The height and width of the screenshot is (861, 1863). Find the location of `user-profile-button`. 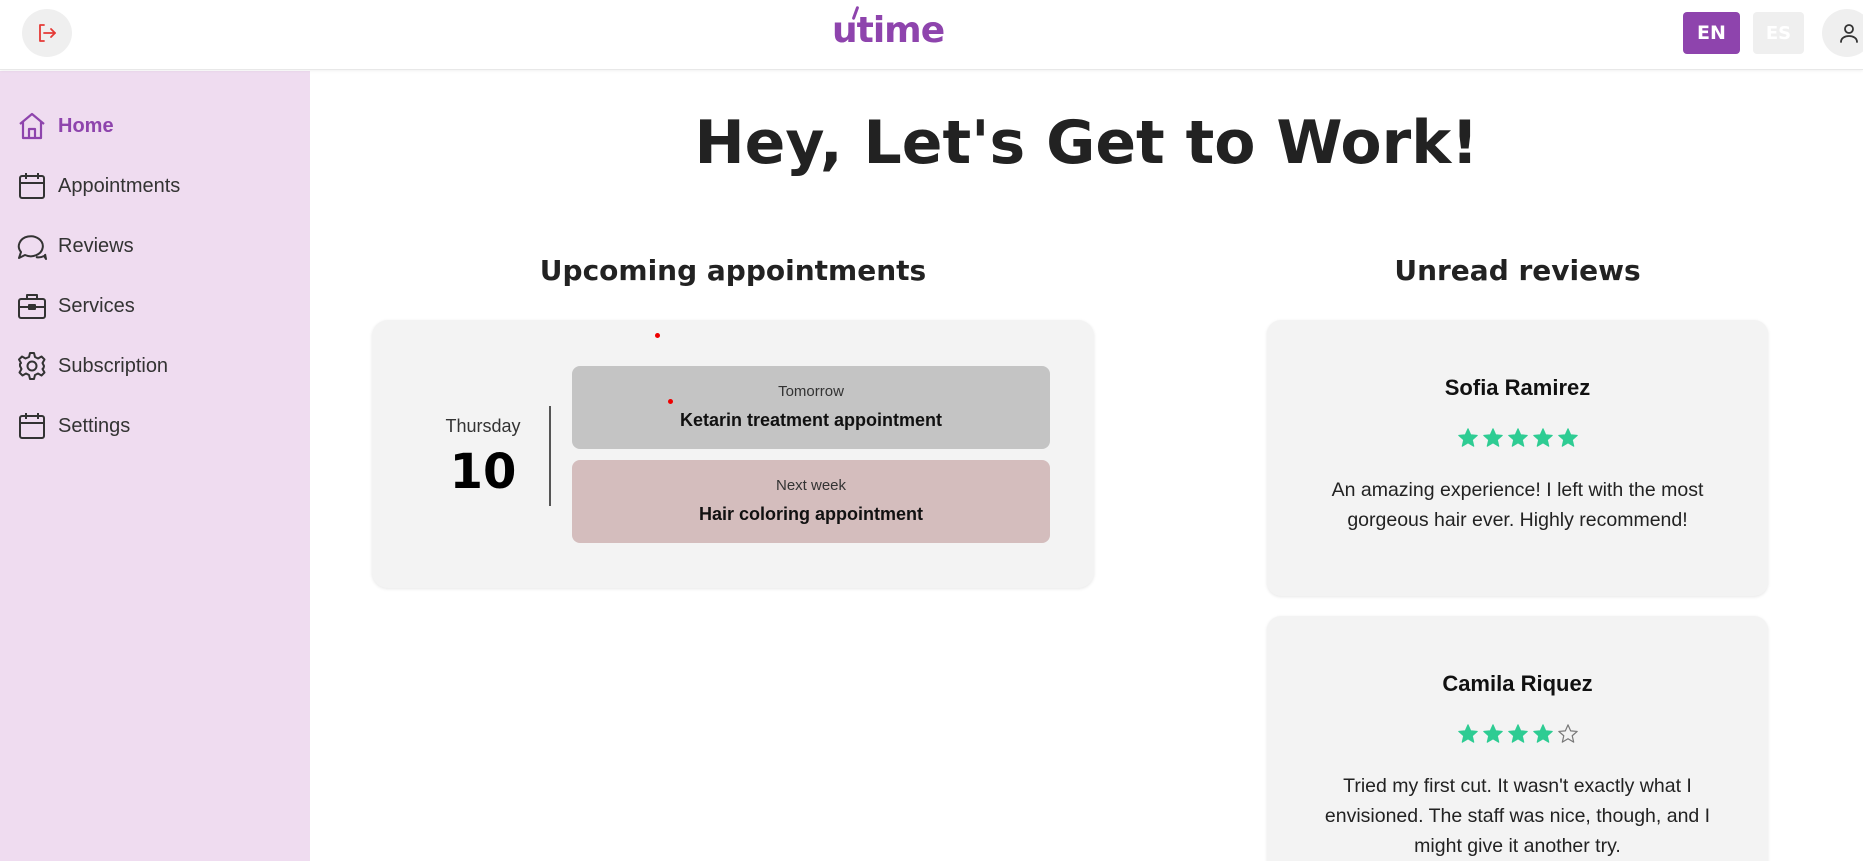

user-profile-button is located at coordinates (1842, 33).